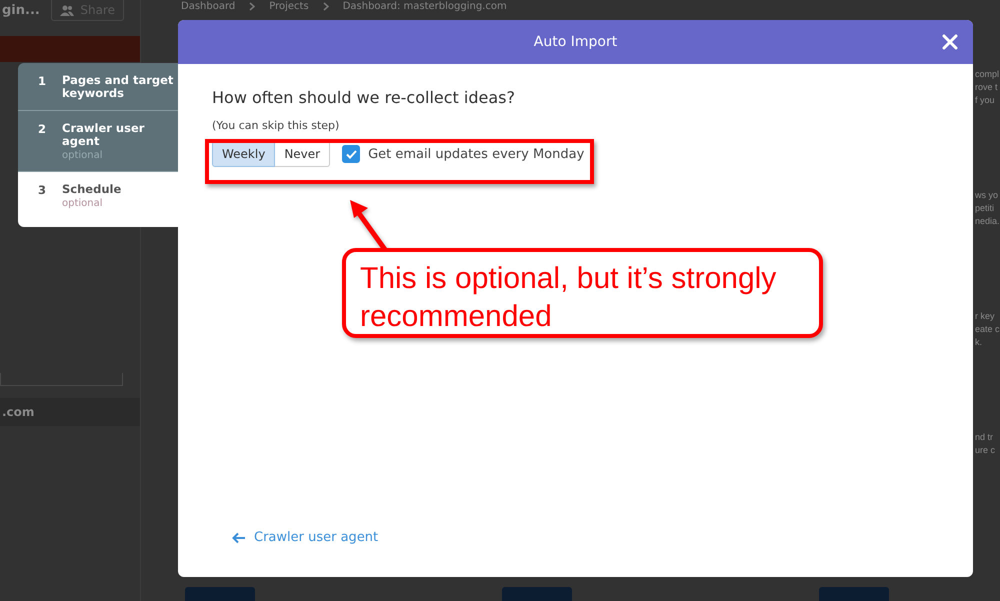 The width and height of the screenshot is (1000, 601). Describe the element at coordinates (987, 329) in the screenshot. I see `card-text: eate c` at that location.